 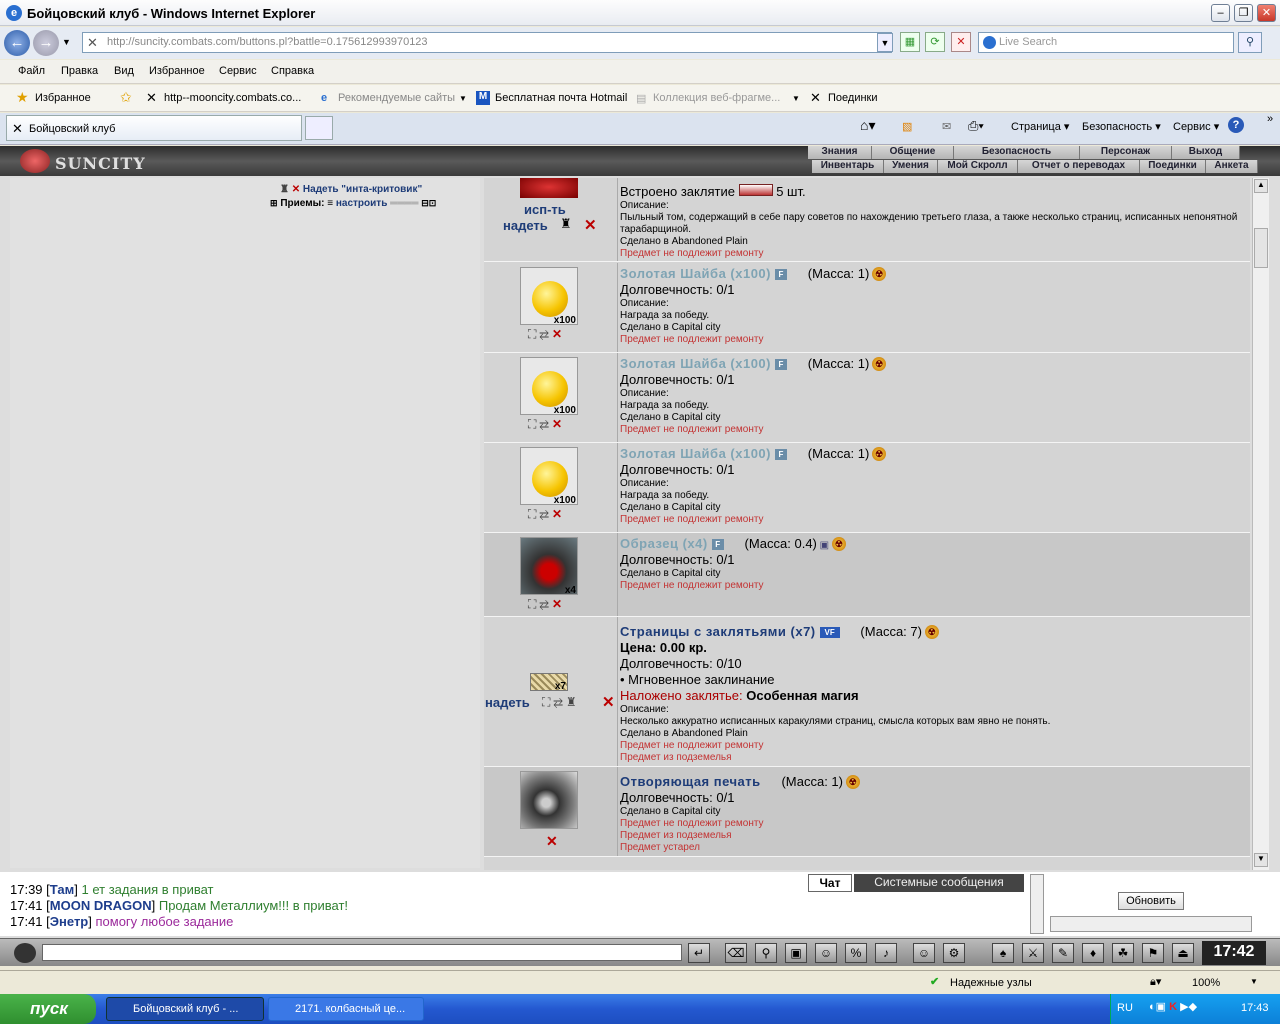 I want to click on search-go-icon: ⚲, so click(x=1250, y=42).